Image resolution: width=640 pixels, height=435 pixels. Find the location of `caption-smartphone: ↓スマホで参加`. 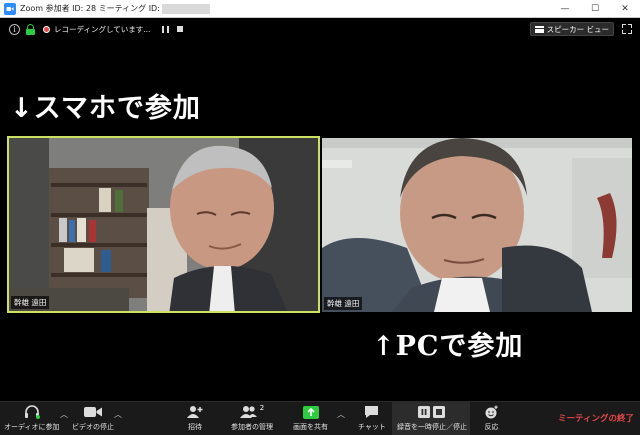

caption-smartphone: ↓スマホで参加 is located at coordinates (105, 108).